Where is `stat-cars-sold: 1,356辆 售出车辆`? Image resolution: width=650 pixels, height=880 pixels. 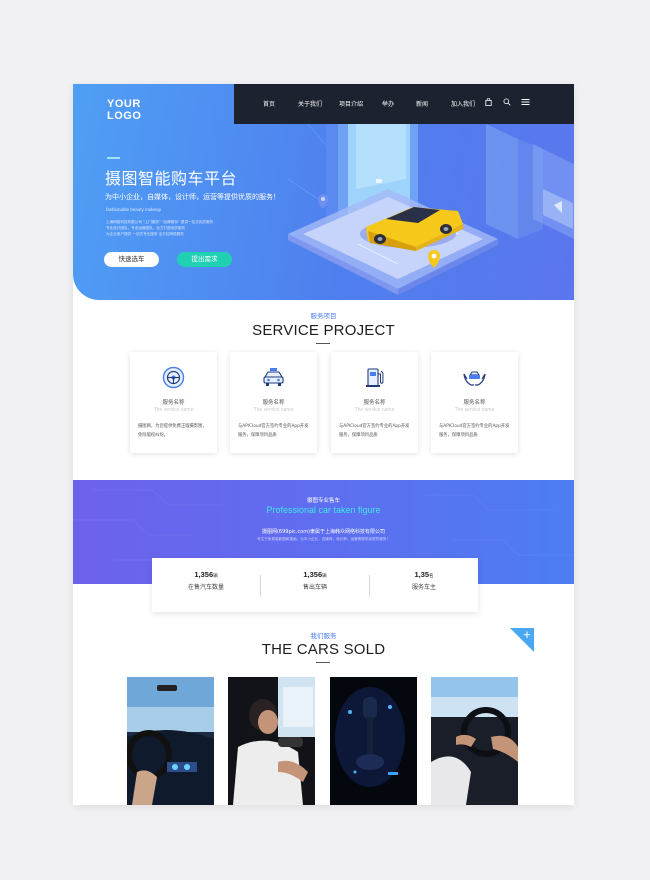
stat-cars-sold: 1,356辆 售出车辆 is located at coordinates (315, 580).